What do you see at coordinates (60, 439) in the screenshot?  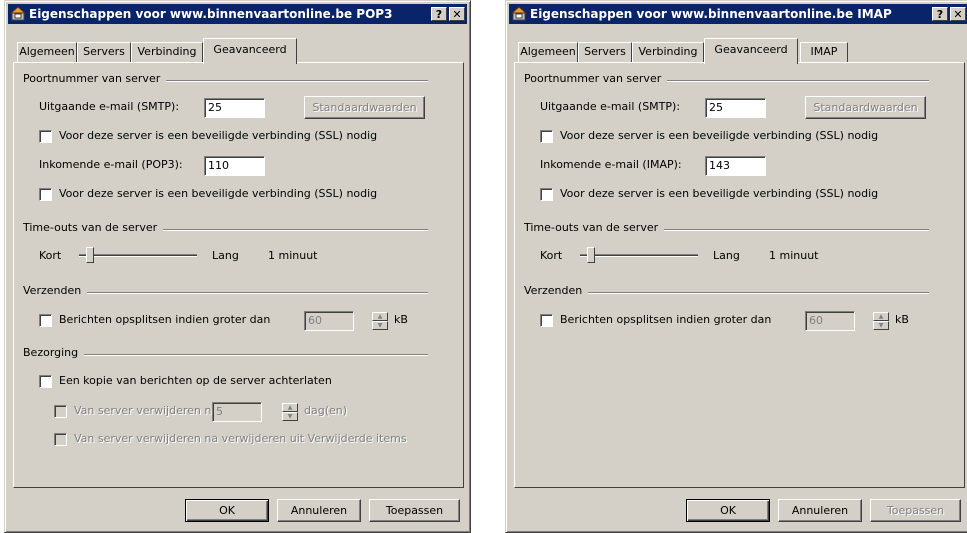 I see `remove-deleted-checkbox` at bounding box center [60, 439].